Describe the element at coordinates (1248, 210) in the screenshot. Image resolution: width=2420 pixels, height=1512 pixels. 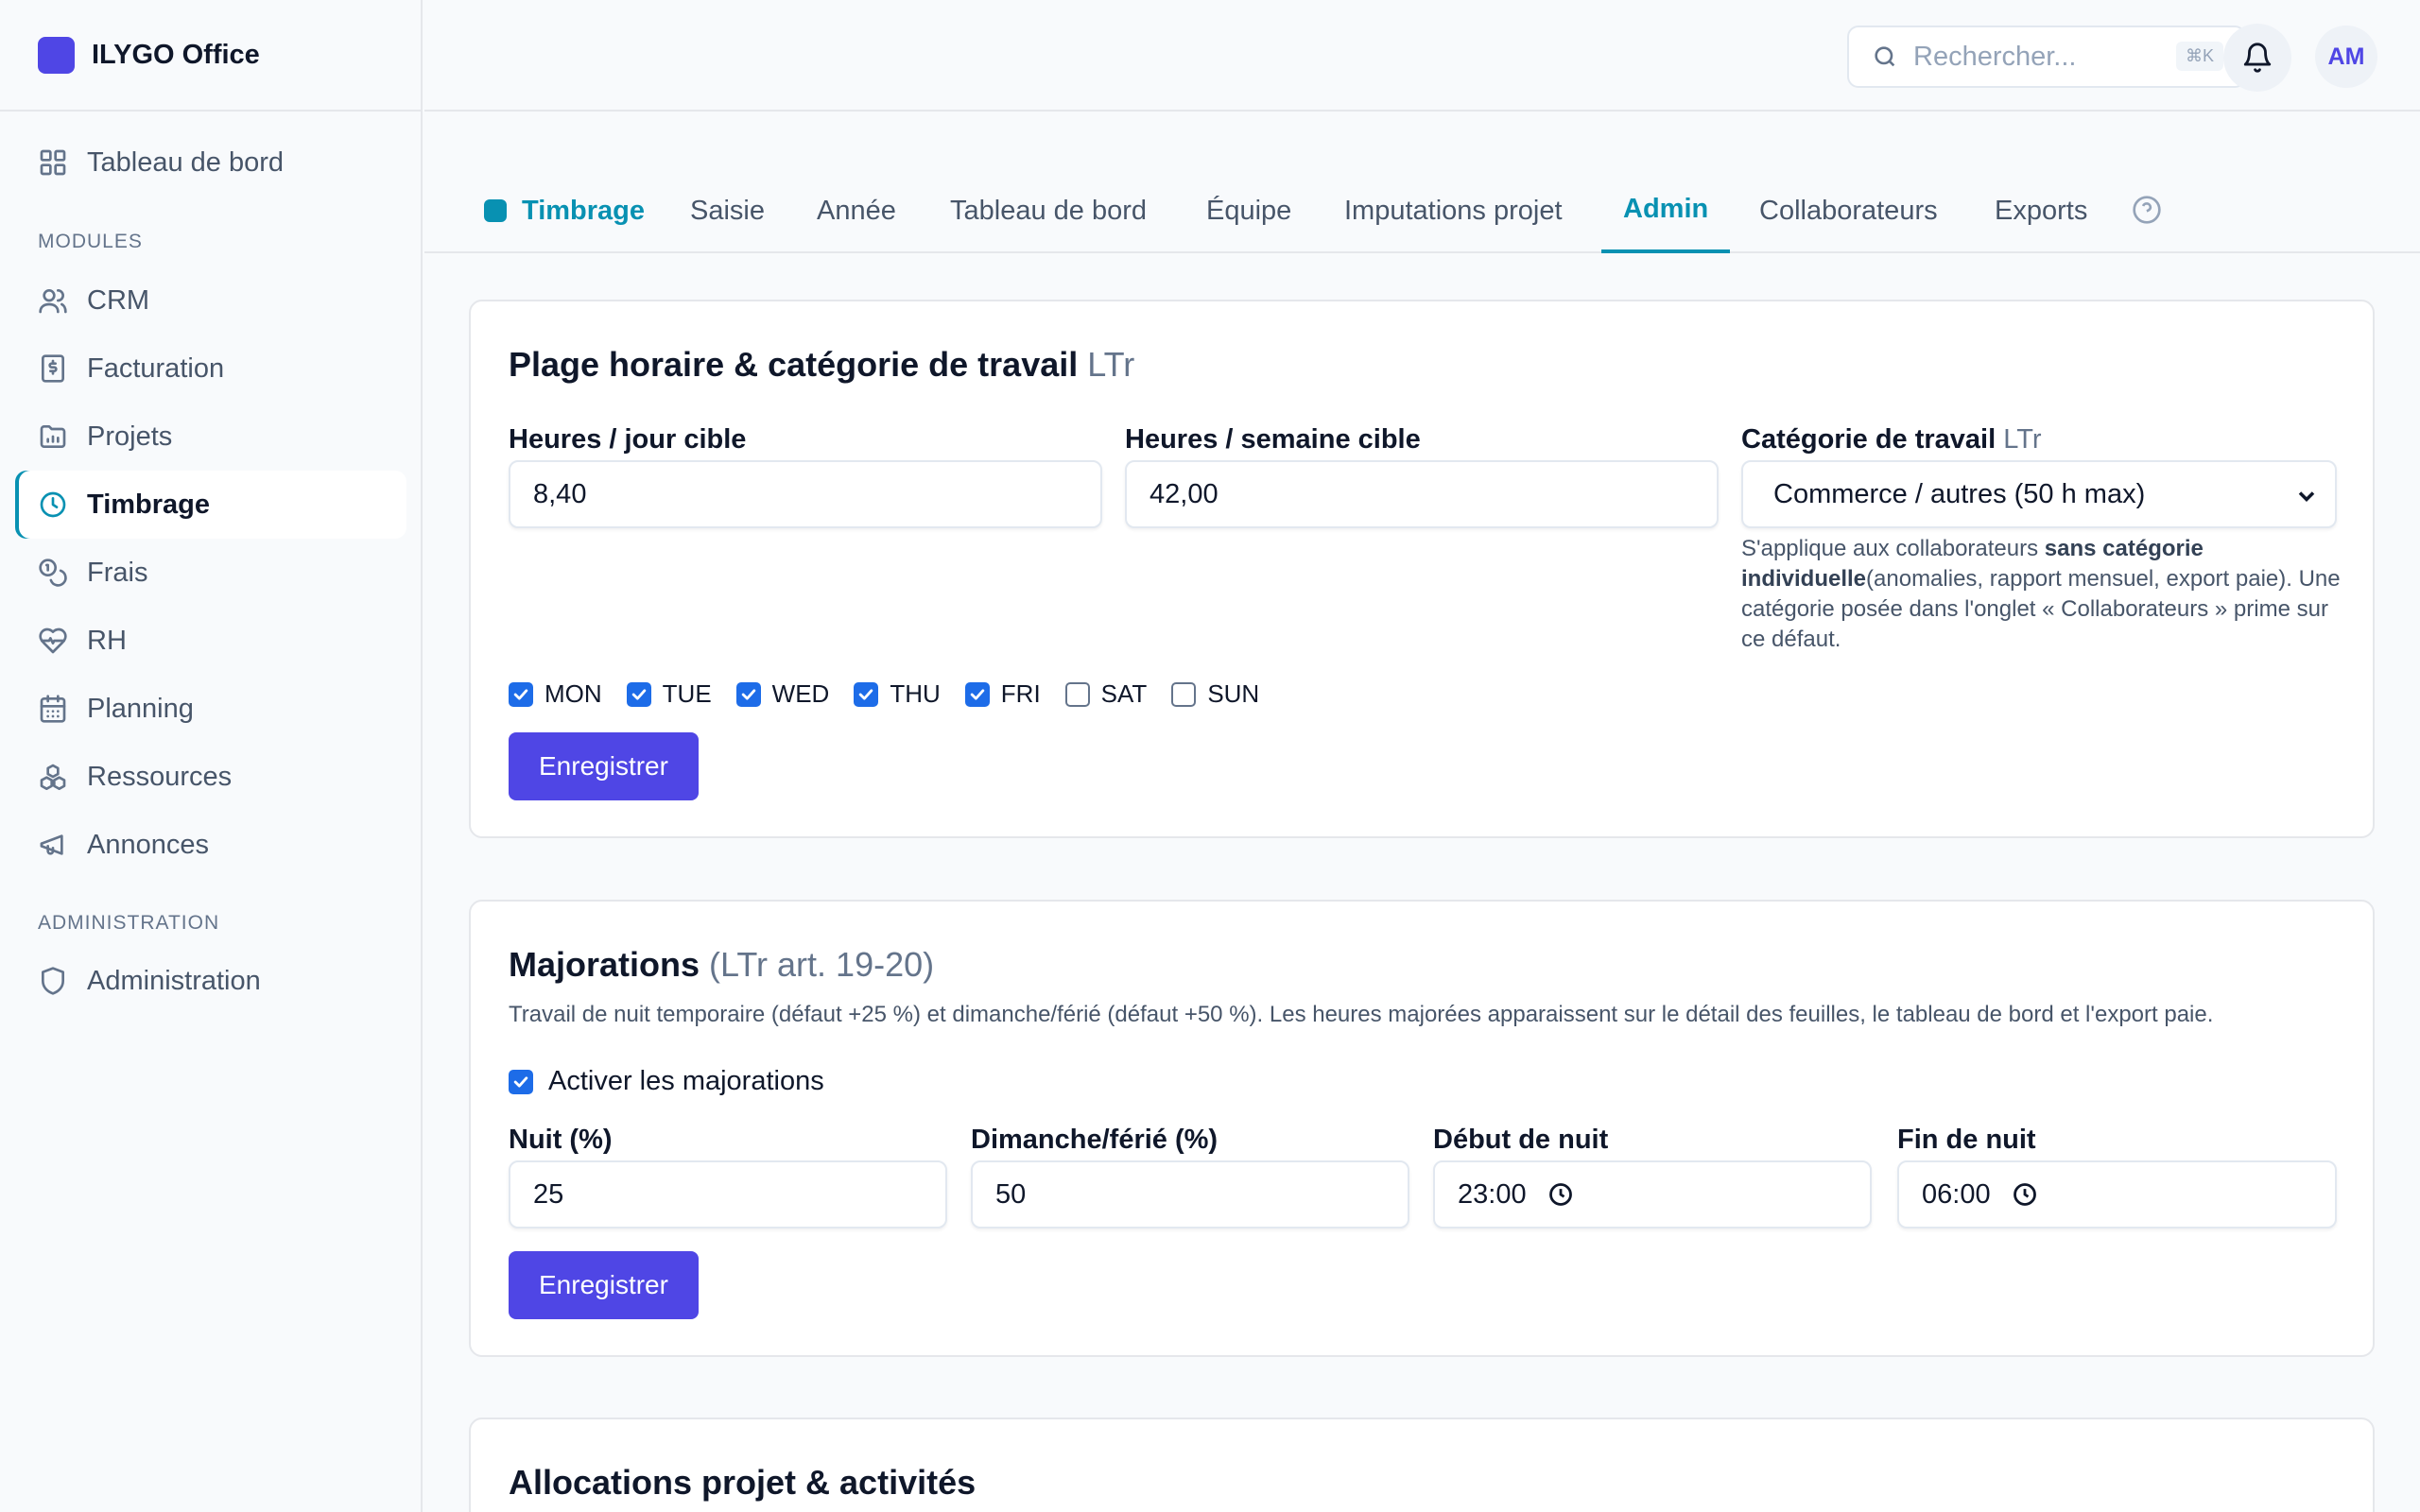
I see `tab-equipe: Équipe` at that location.